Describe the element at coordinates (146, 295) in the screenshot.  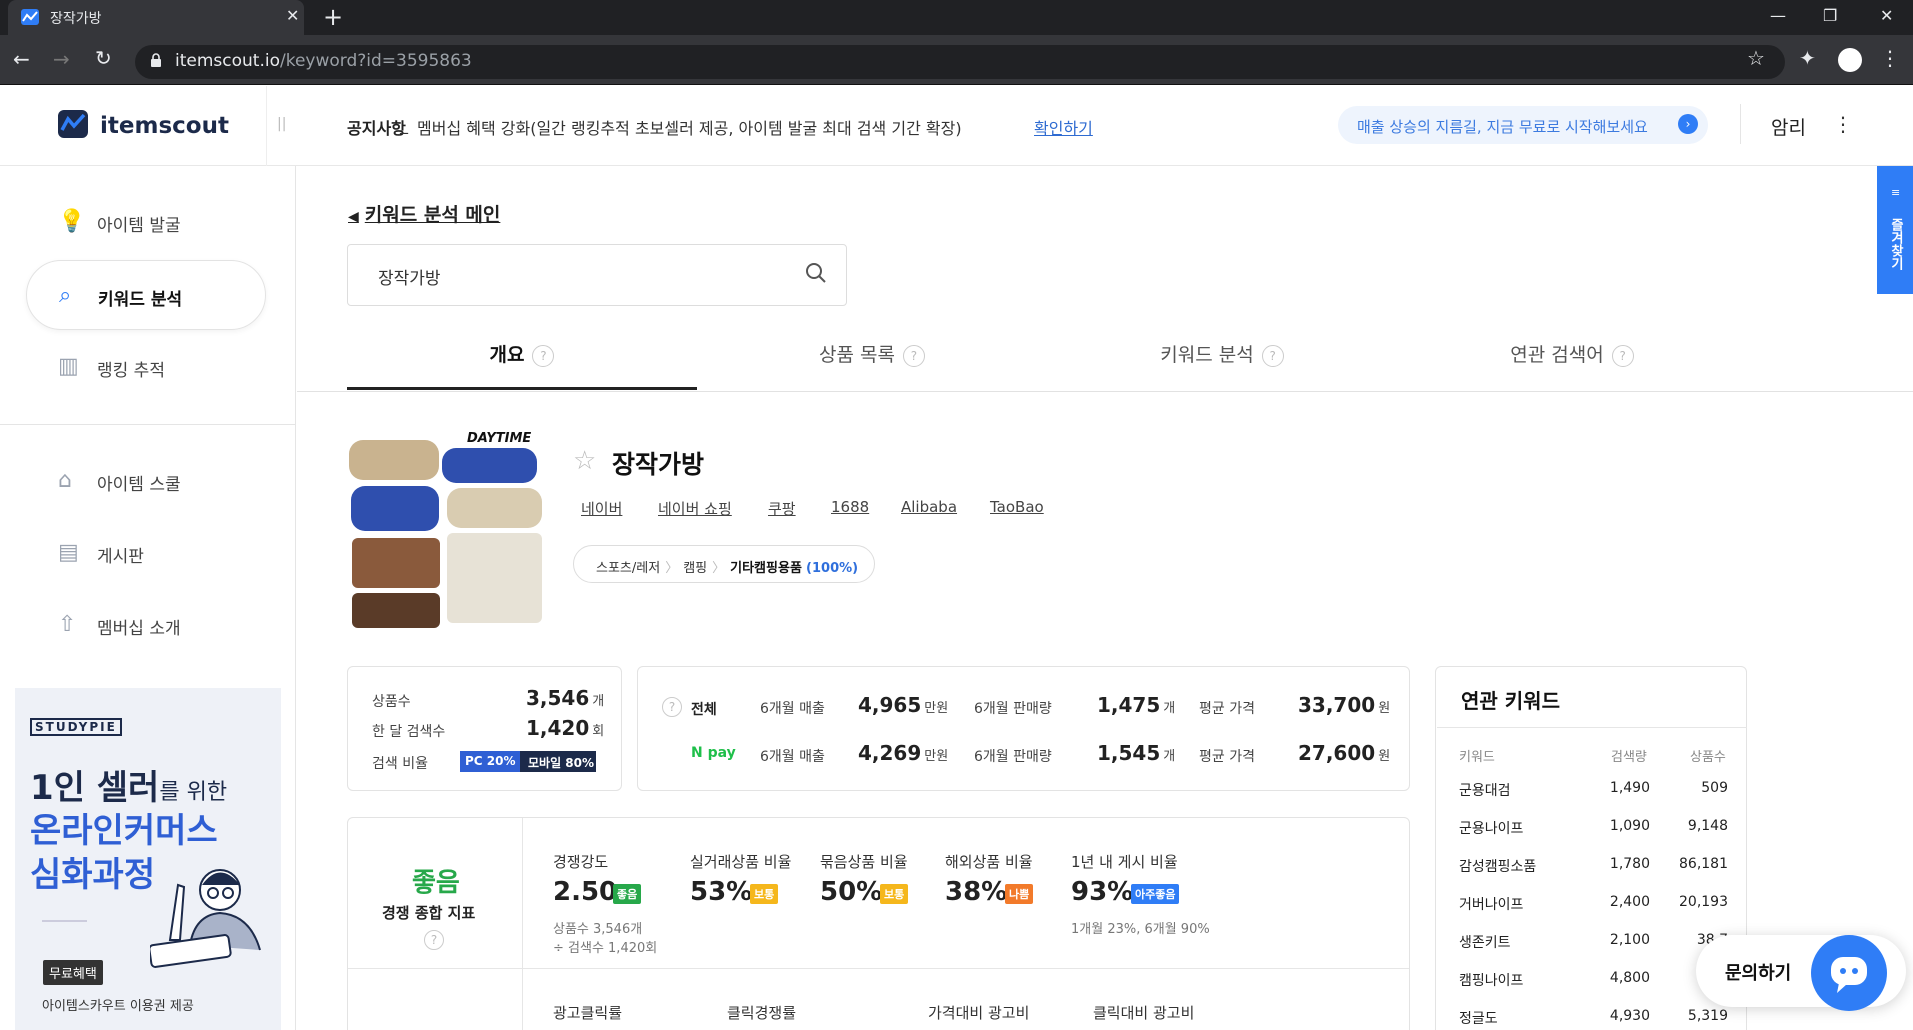
I see `sidebar-item-keyword-analysis: ⌕ 키워드 분석` at that location.